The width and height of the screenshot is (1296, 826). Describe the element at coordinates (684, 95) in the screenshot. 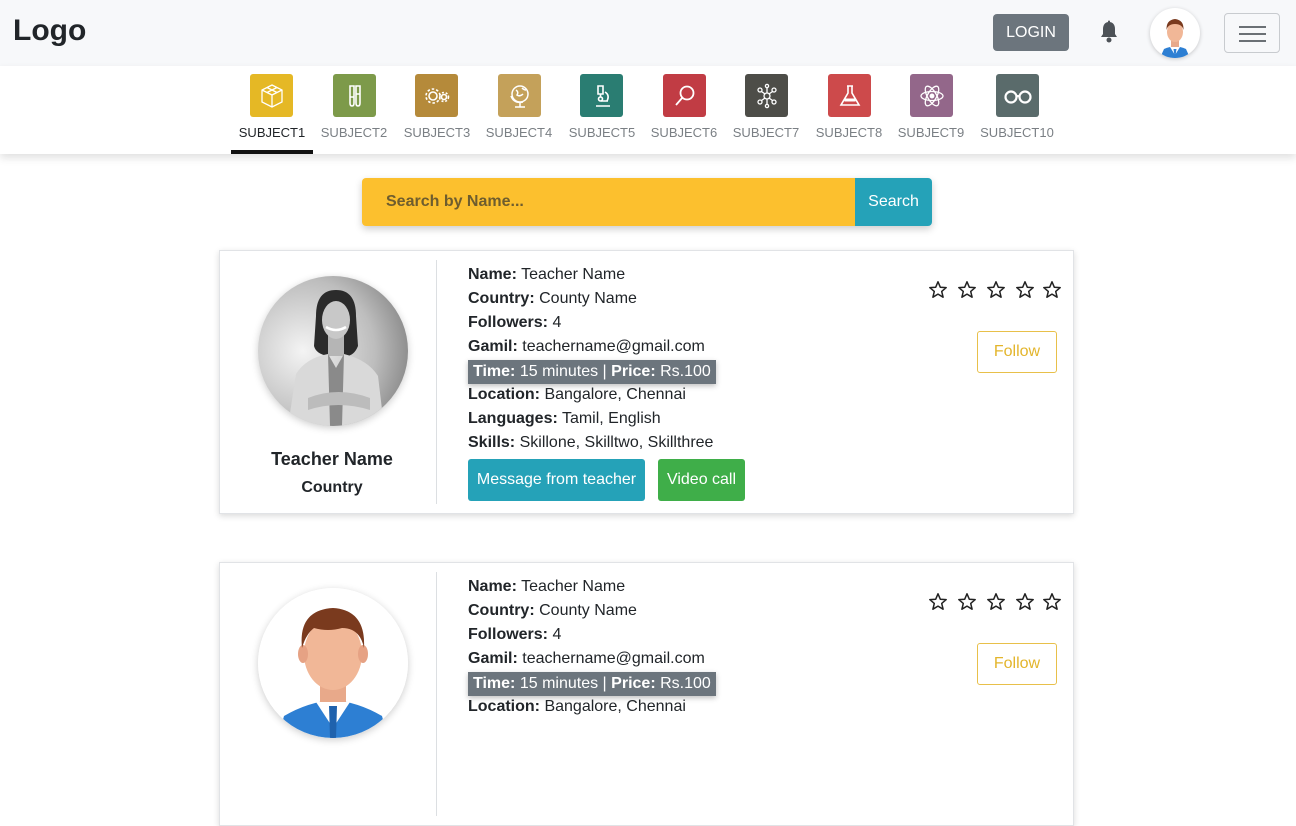

I see `magnifier-icon` at that location.